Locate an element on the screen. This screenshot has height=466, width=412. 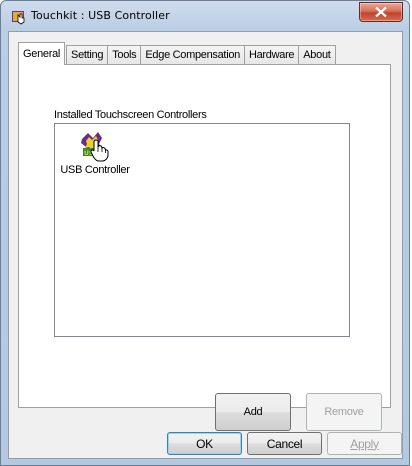
cancel-button: Cancel is located at coordinates (284, 443).